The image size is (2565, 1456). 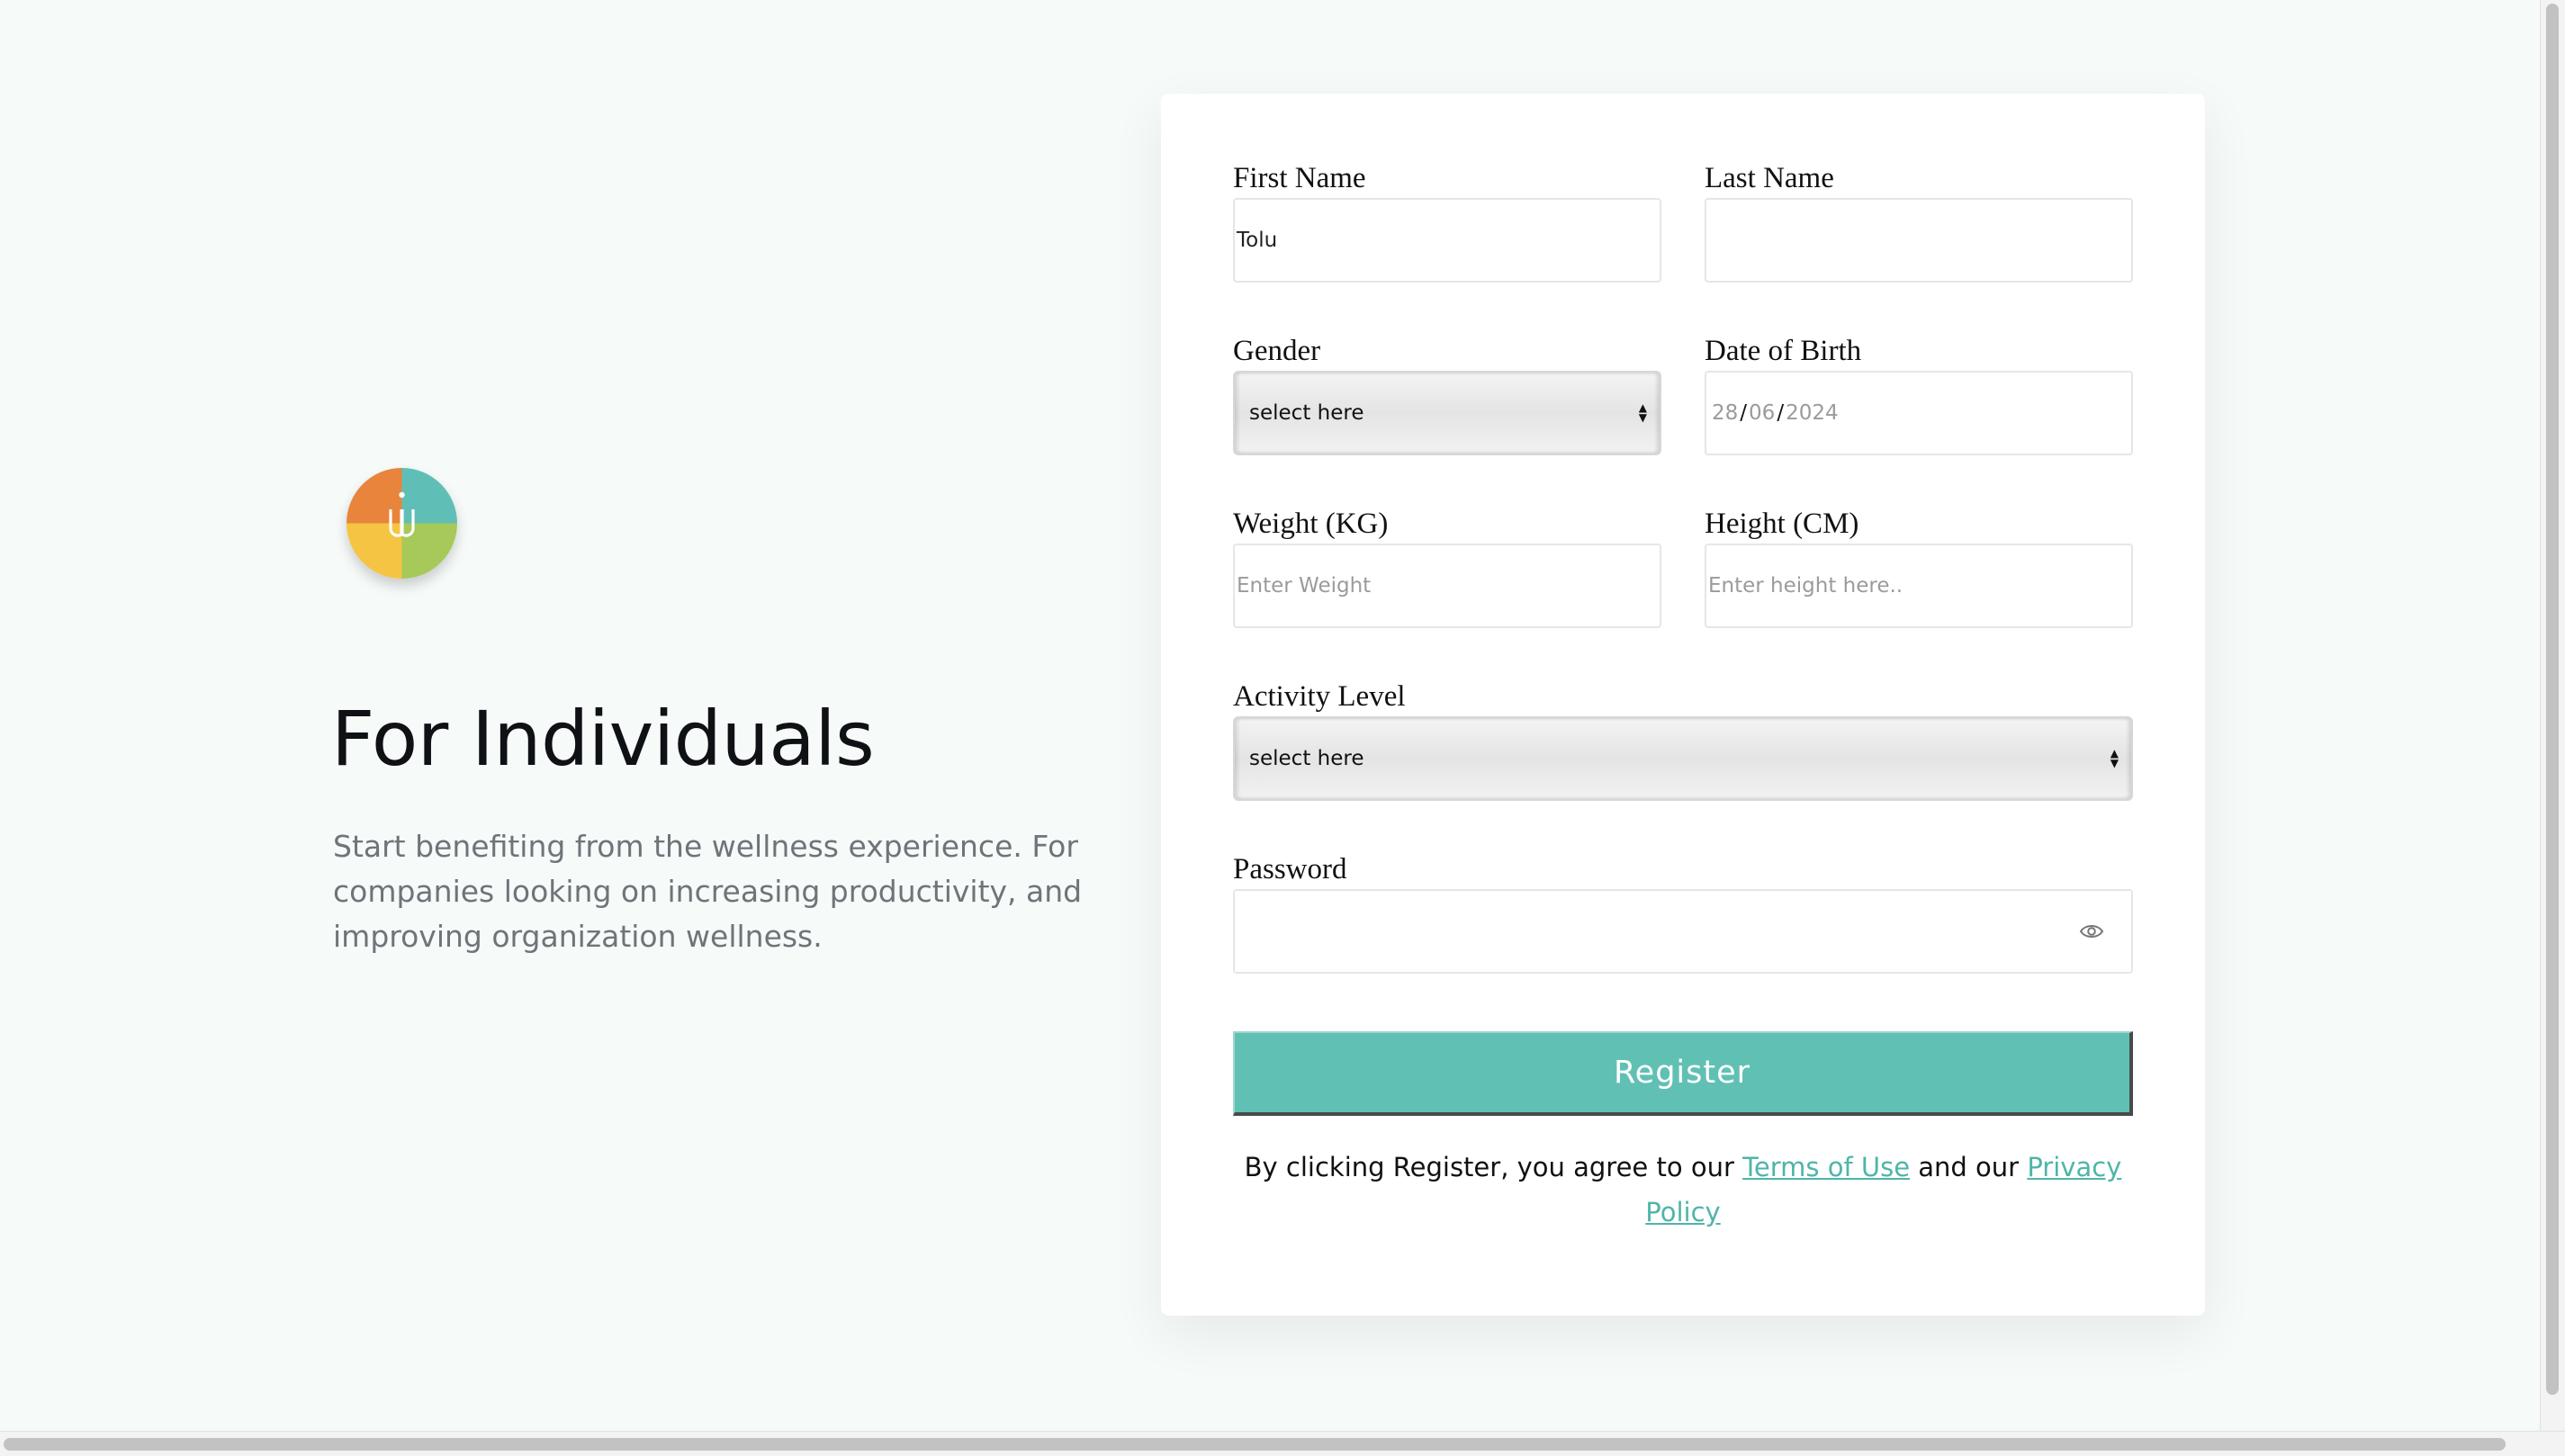 What do you see at coordinates (1311, 524) in the screenshot?
I see `weight-label: Weight (KG)` at bounding box center [1311, 524].